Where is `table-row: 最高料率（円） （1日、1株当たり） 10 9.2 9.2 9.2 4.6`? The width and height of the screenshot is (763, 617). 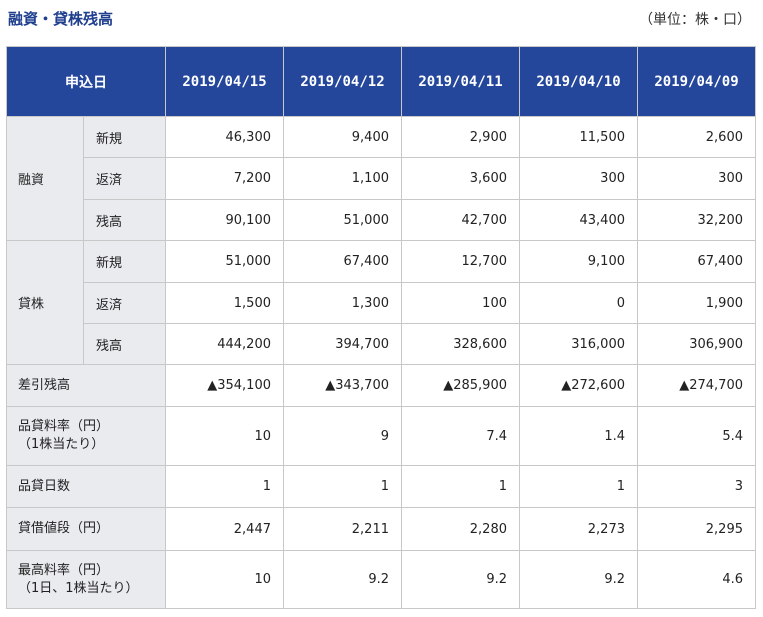
table-row: 最高料率（円） （1日、1株当たり） 10 9.2 9.2 9.2 4.6 is located at coordinates (381, 579).